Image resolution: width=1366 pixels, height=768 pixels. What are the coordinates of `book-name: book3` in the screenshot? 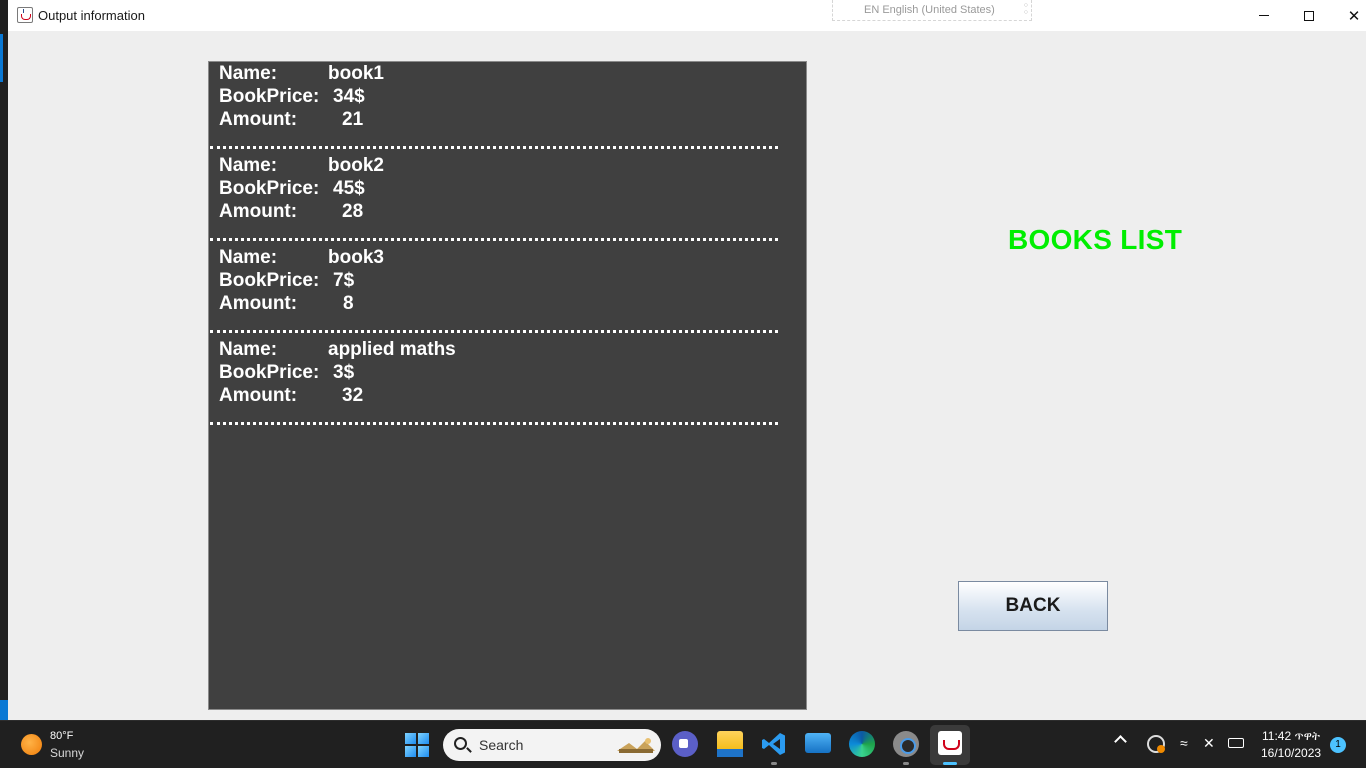 It's located at (356, 257).